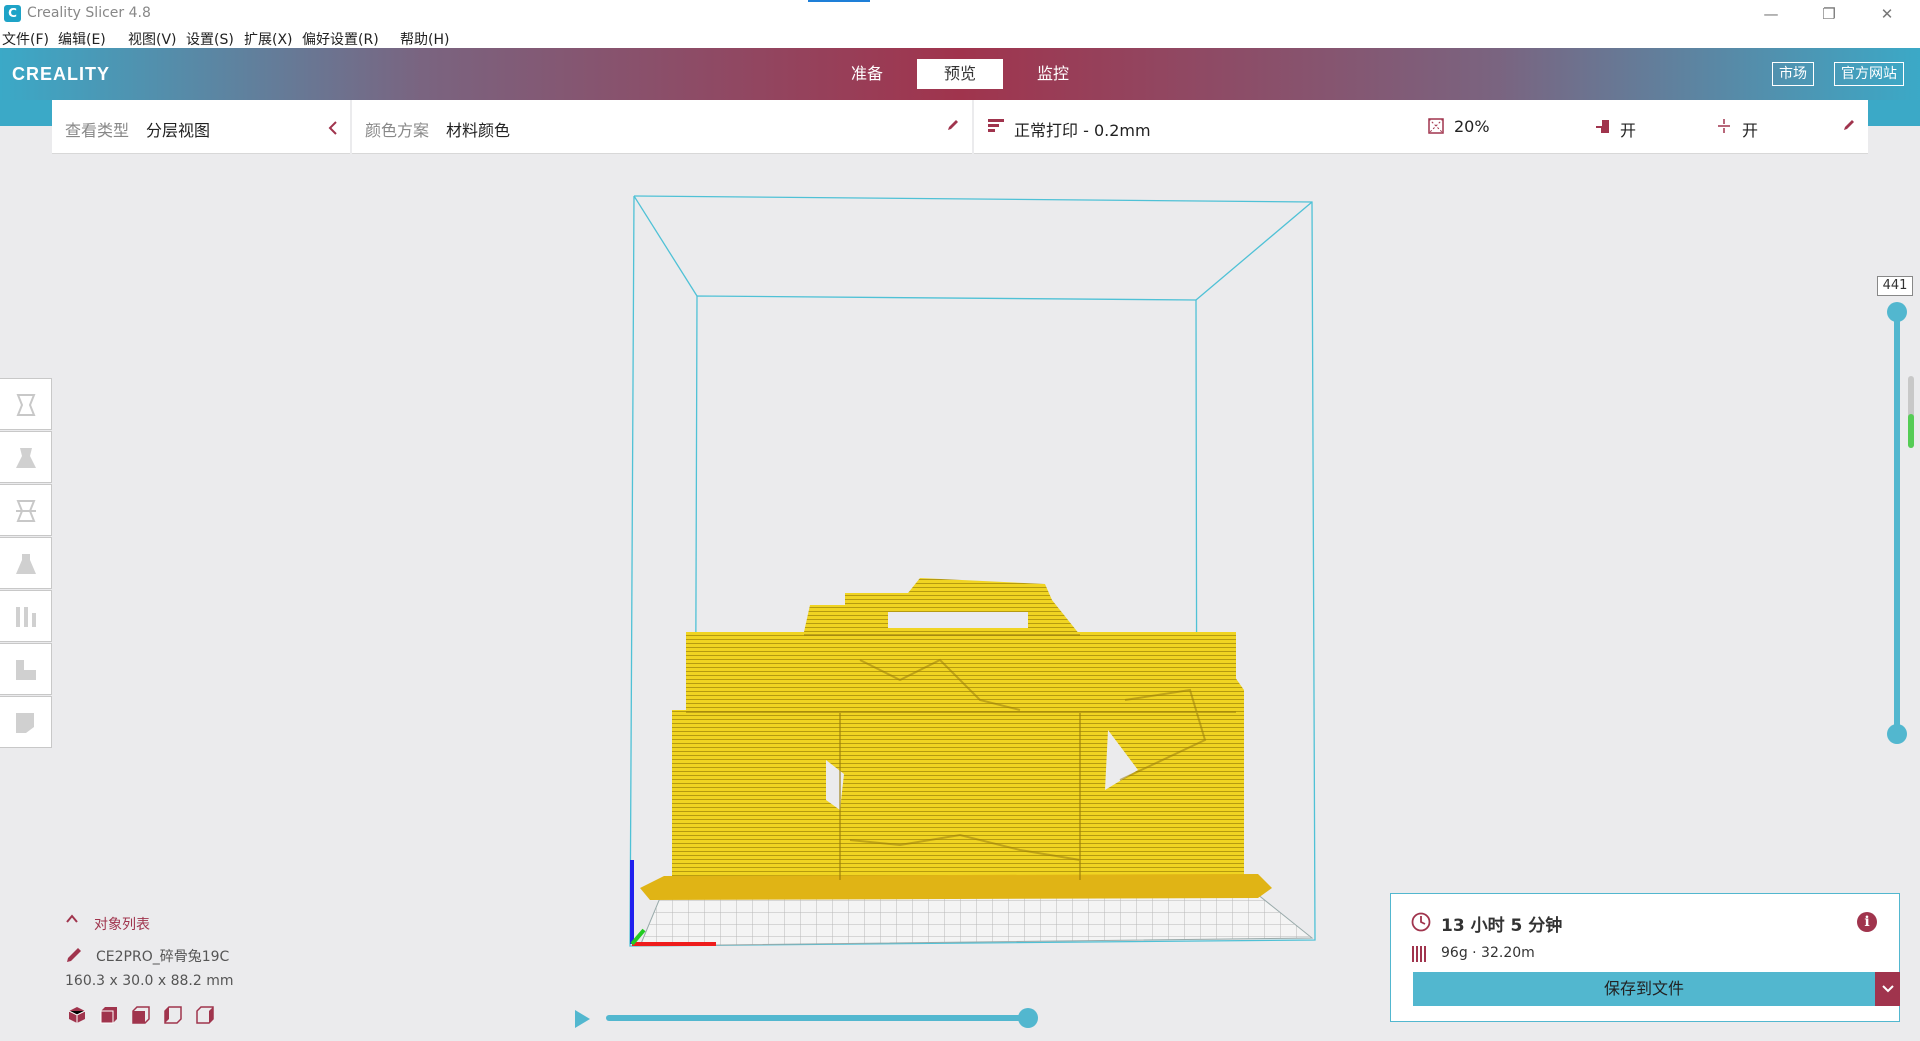 This screenshot has height=1041, width=1920. I want to click on info-icon: i, so click(1867, 922).